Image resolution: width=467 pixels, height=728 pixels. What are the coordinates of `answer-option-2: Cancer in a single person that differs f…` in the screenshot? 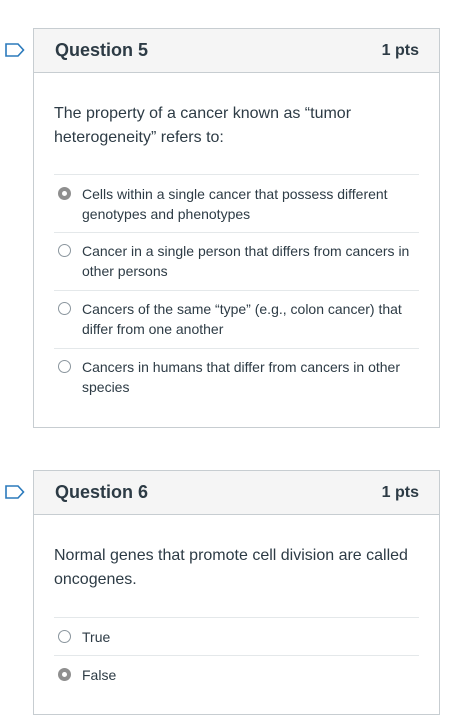 It's located at (236, 262).